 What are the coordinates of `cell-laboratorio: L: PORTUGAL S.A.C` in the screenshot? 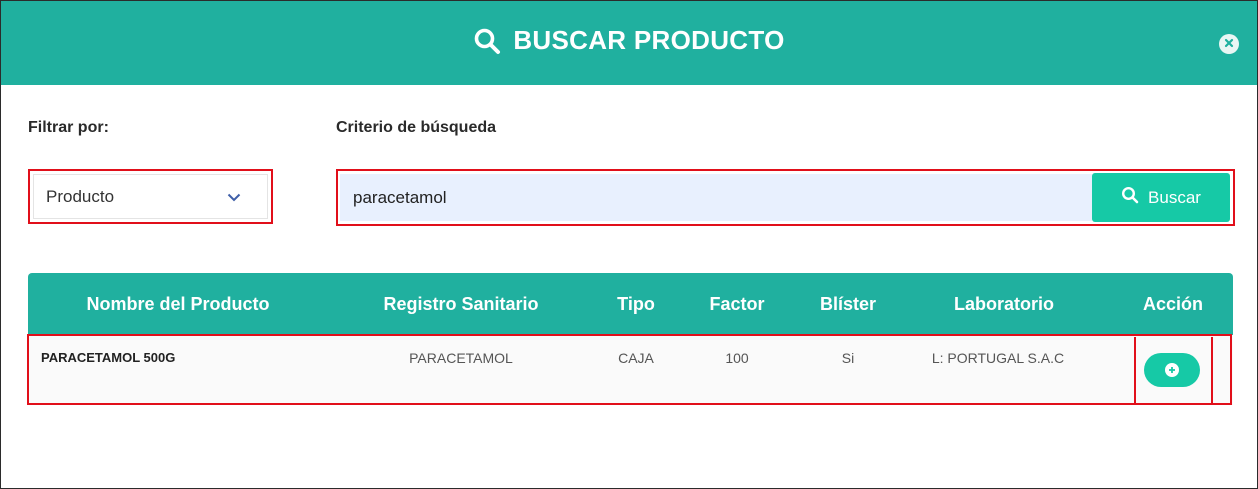 It's located at (998, 358).